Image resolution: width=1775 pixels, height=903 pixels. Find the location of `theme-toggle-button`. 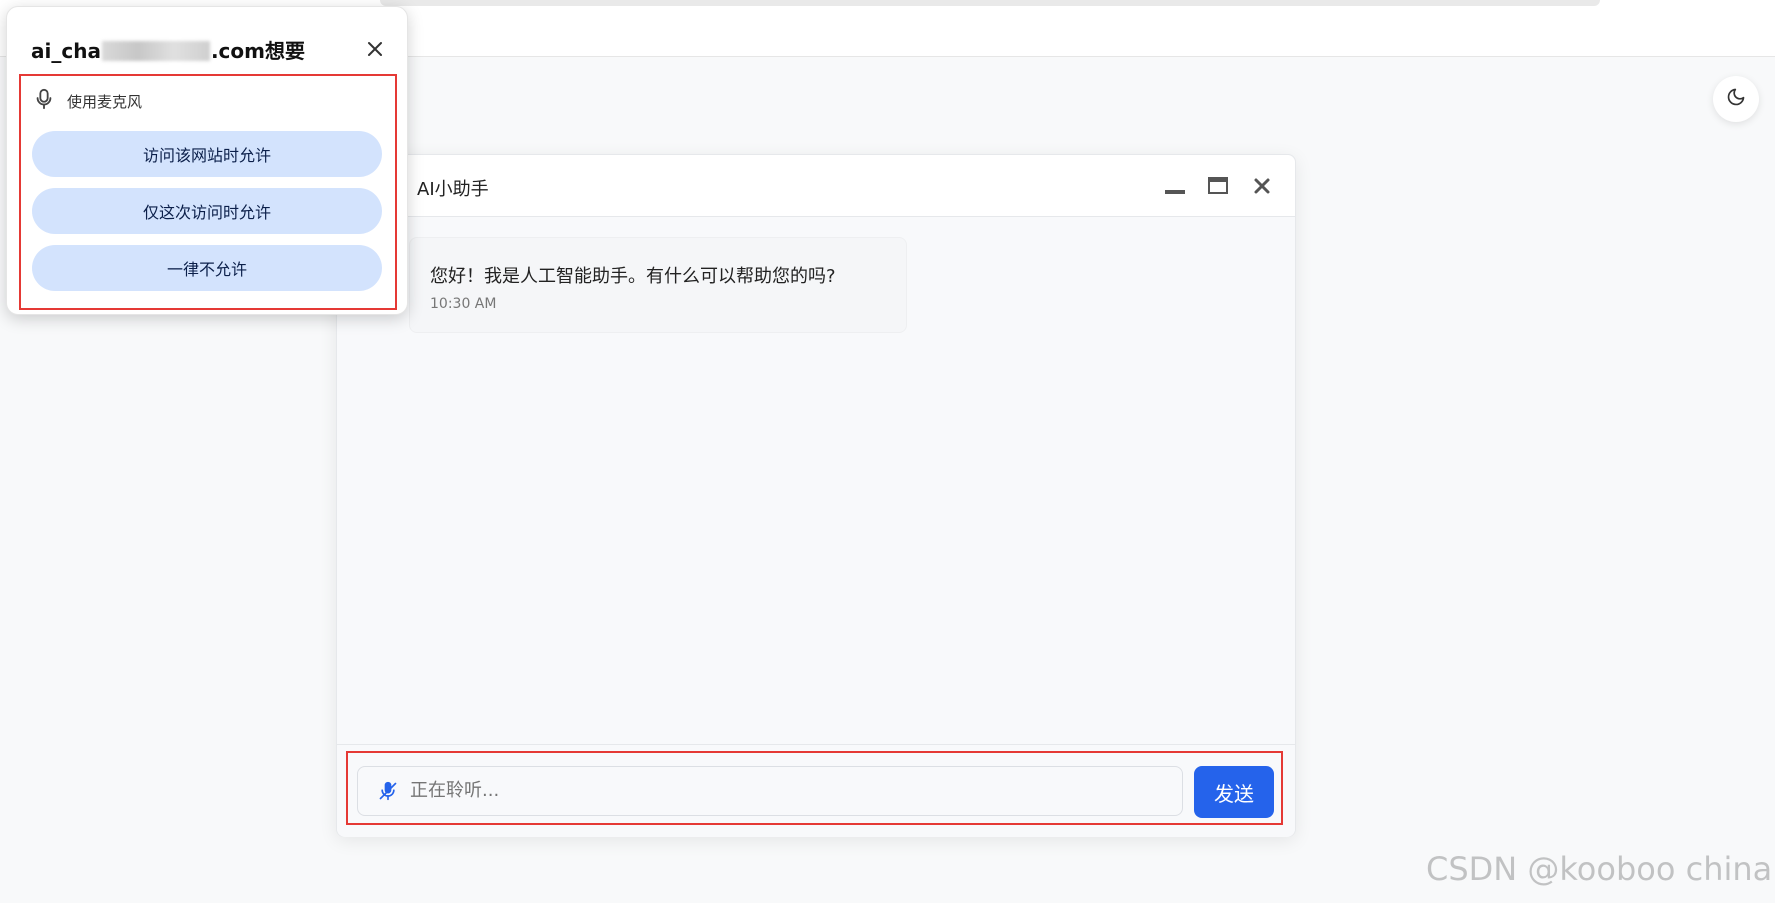

theme-toggle-button is located at coordinates (1736, 99).